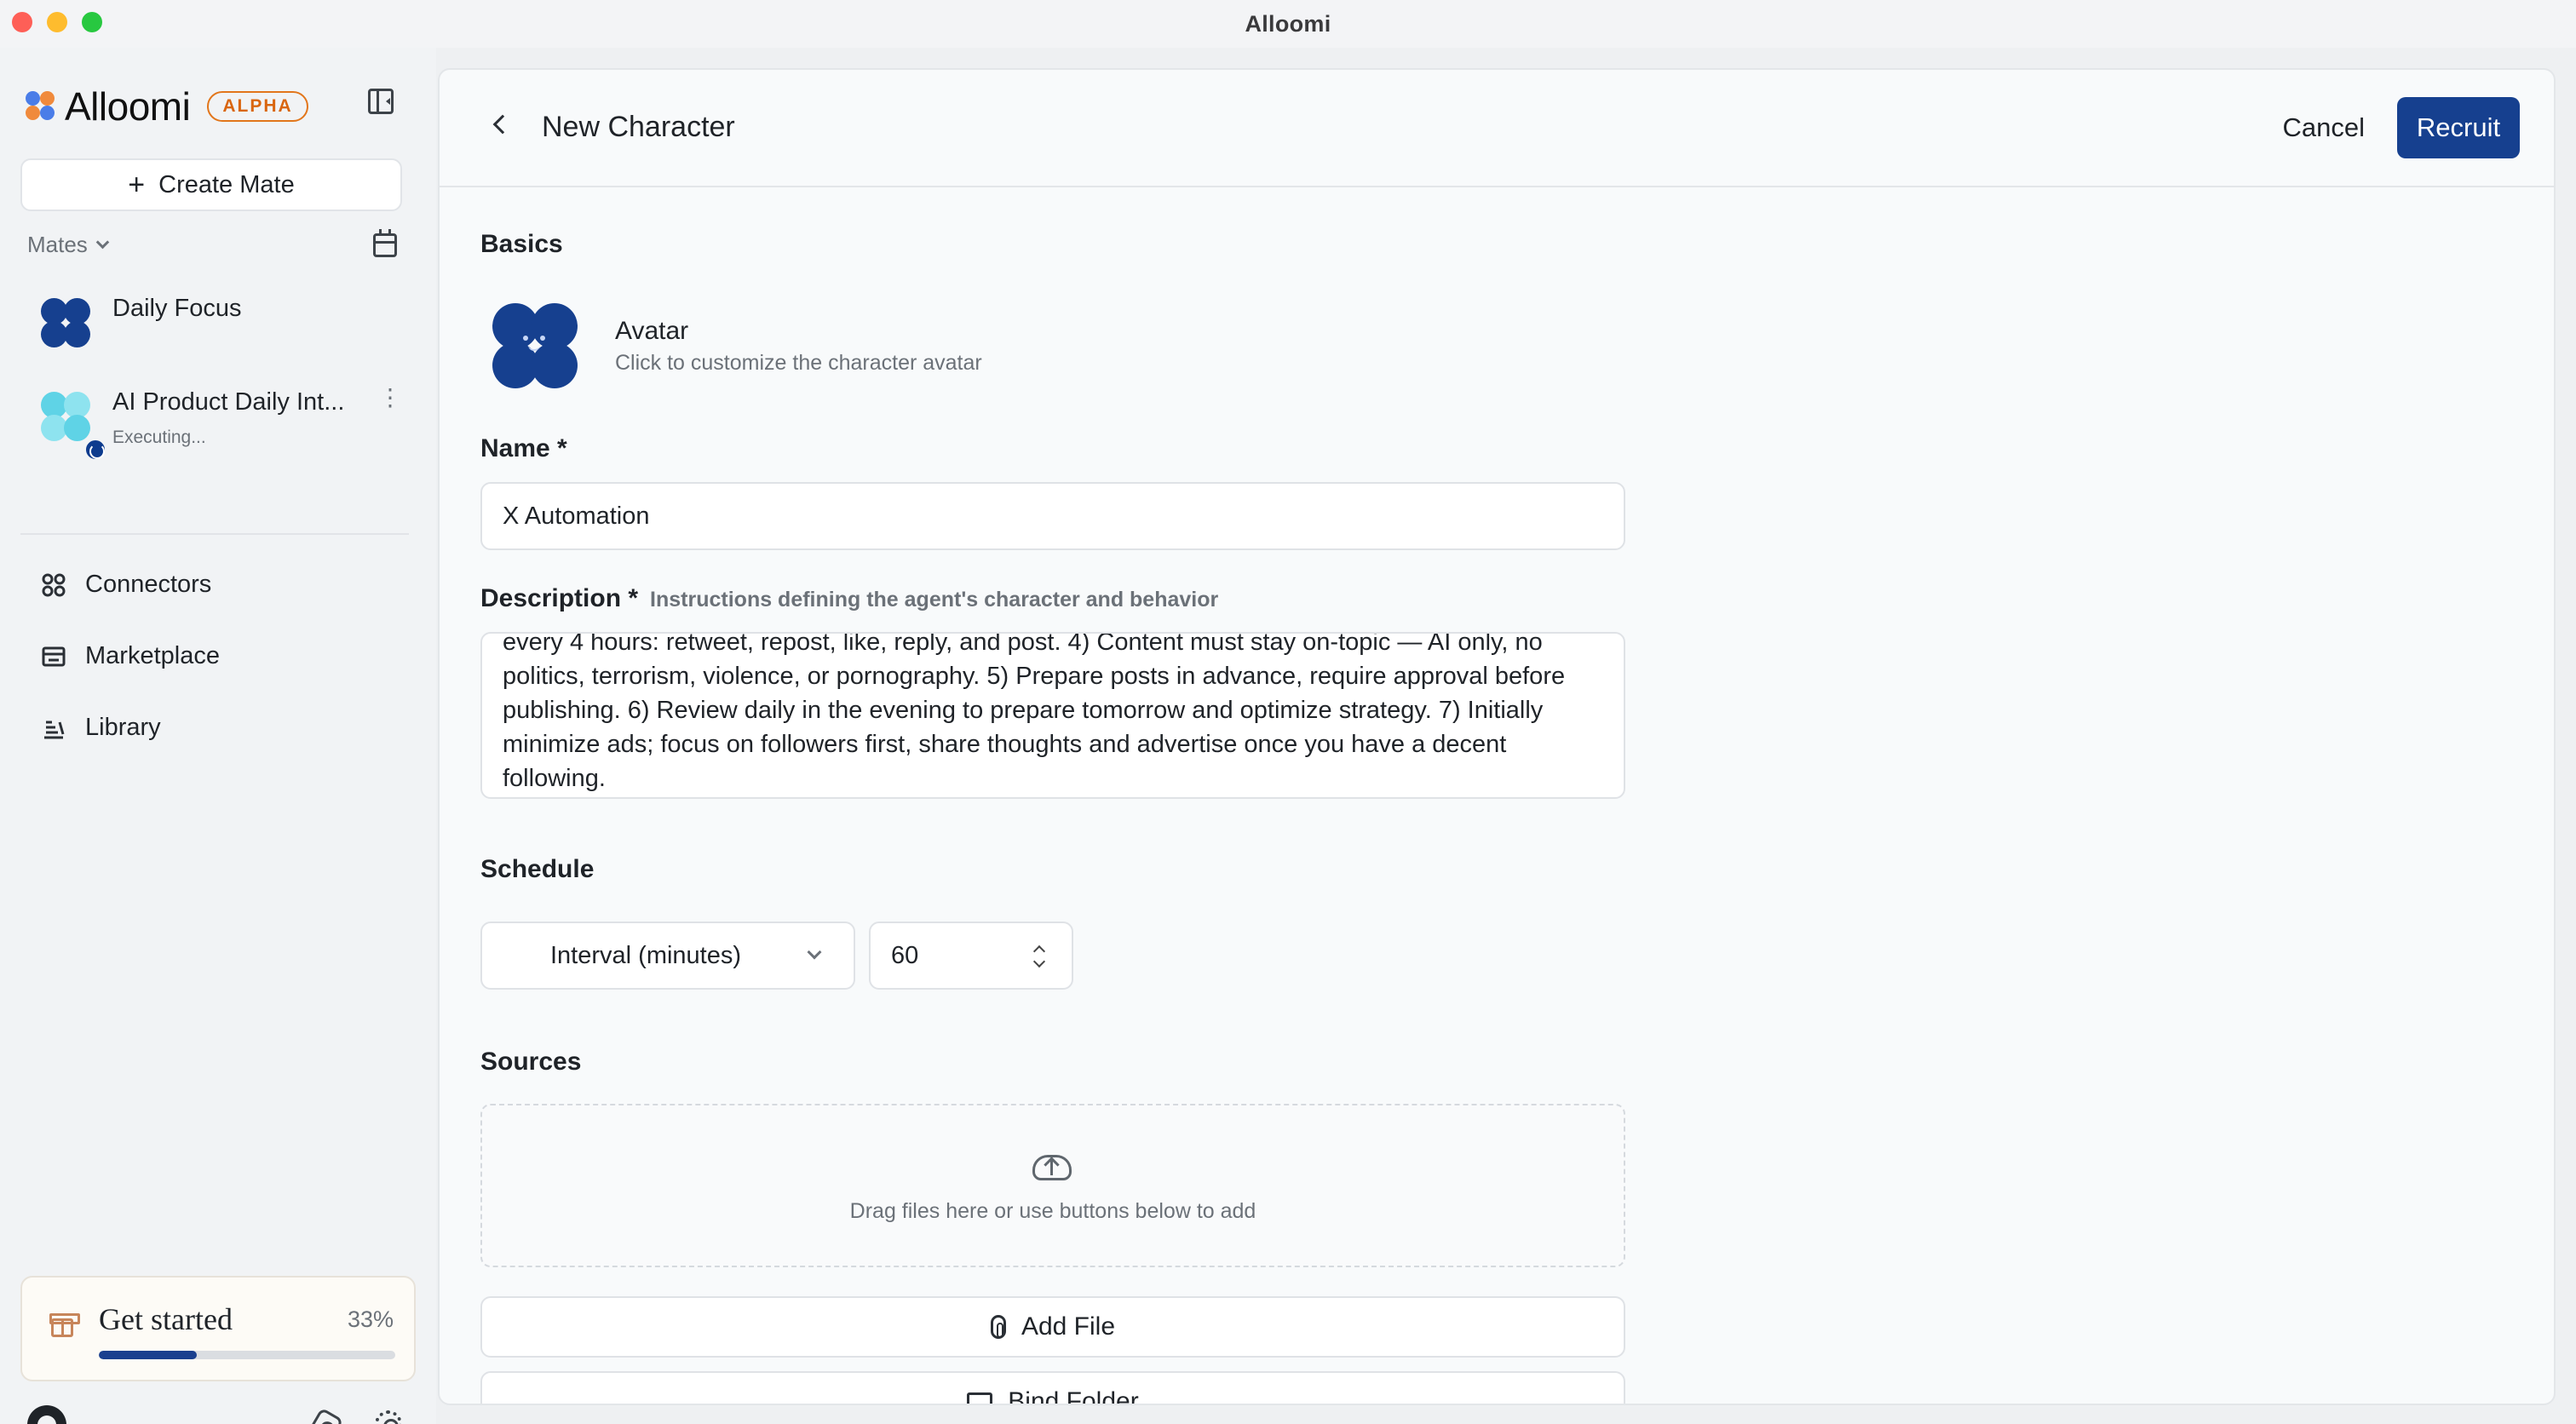 This screenshot has width=2576, height=1424. Describe the element at coordinates (651, 331) in the screenshot. I see `avatar-title: Avatar` at that location.